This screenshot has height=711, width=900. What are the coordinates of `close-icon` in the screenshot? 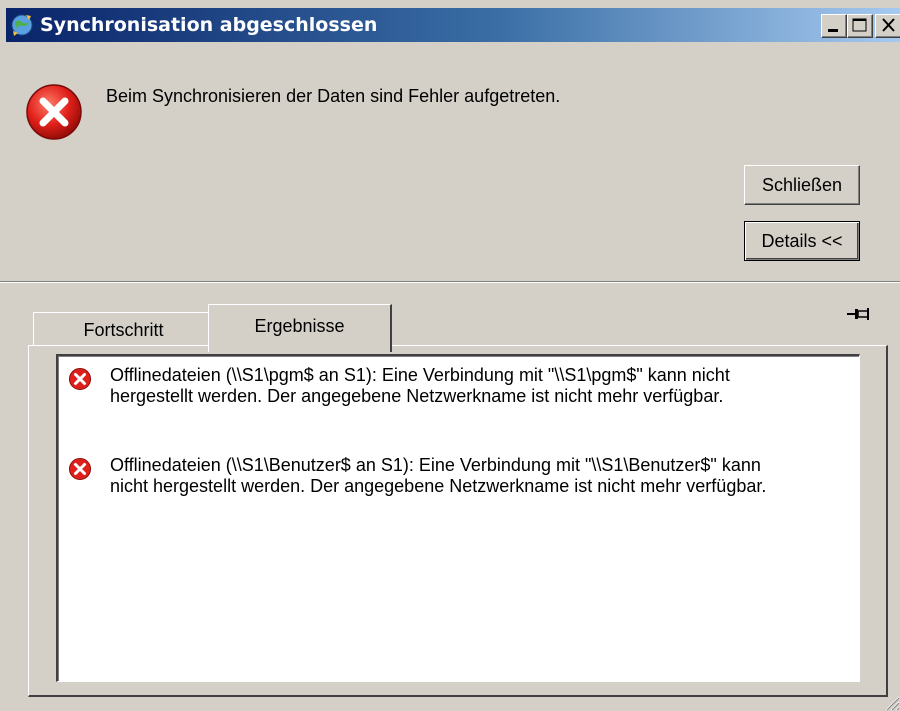 It's located at (888, 25).